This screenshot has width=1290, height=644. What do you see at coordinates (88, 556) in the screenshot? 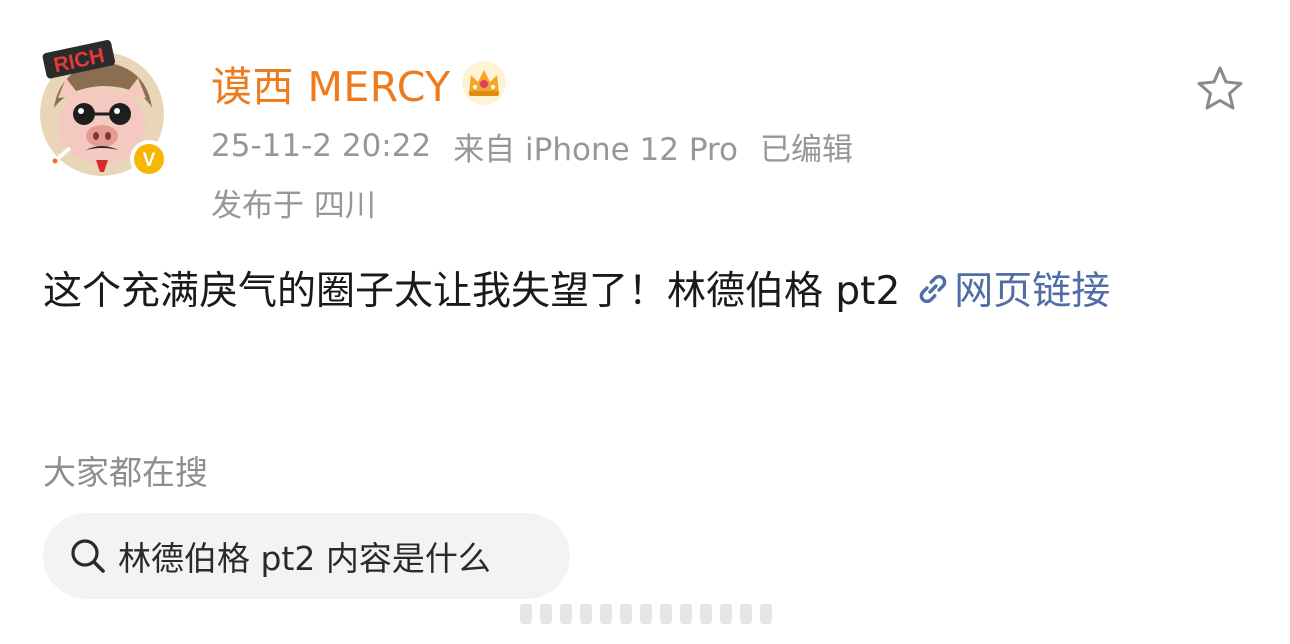
I see `search-icon` at bounding box center [88, 556].